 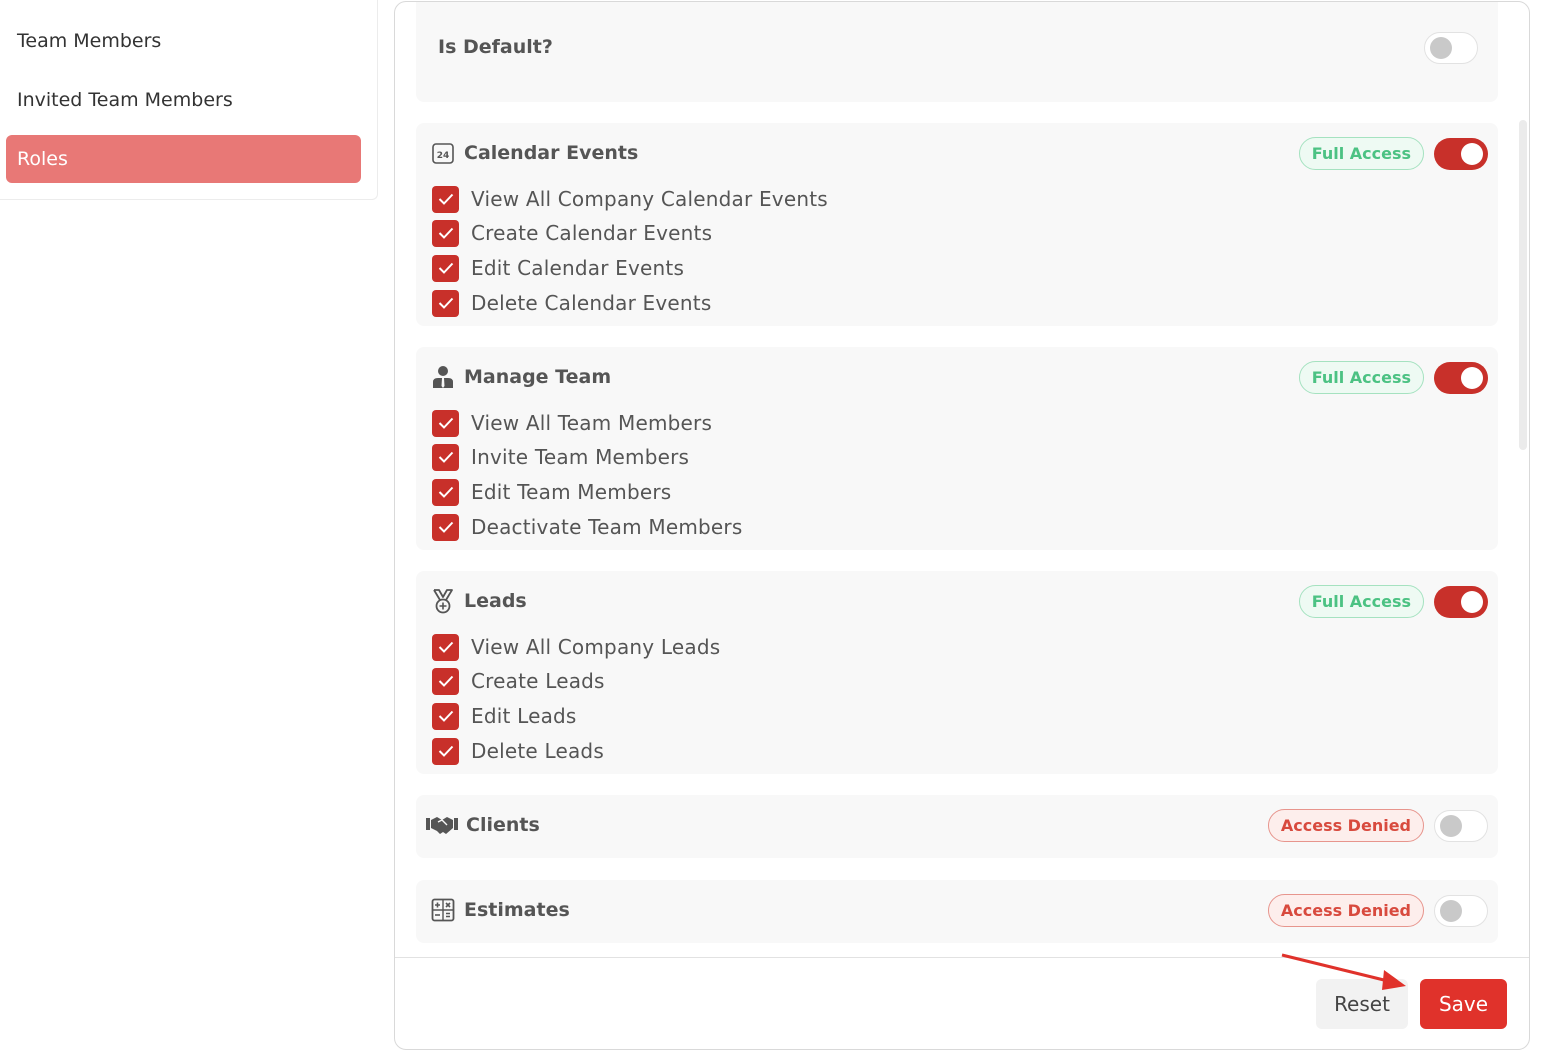 I want to click on sidebar-item-team-members: Team Members, so click(x=183, y=41).